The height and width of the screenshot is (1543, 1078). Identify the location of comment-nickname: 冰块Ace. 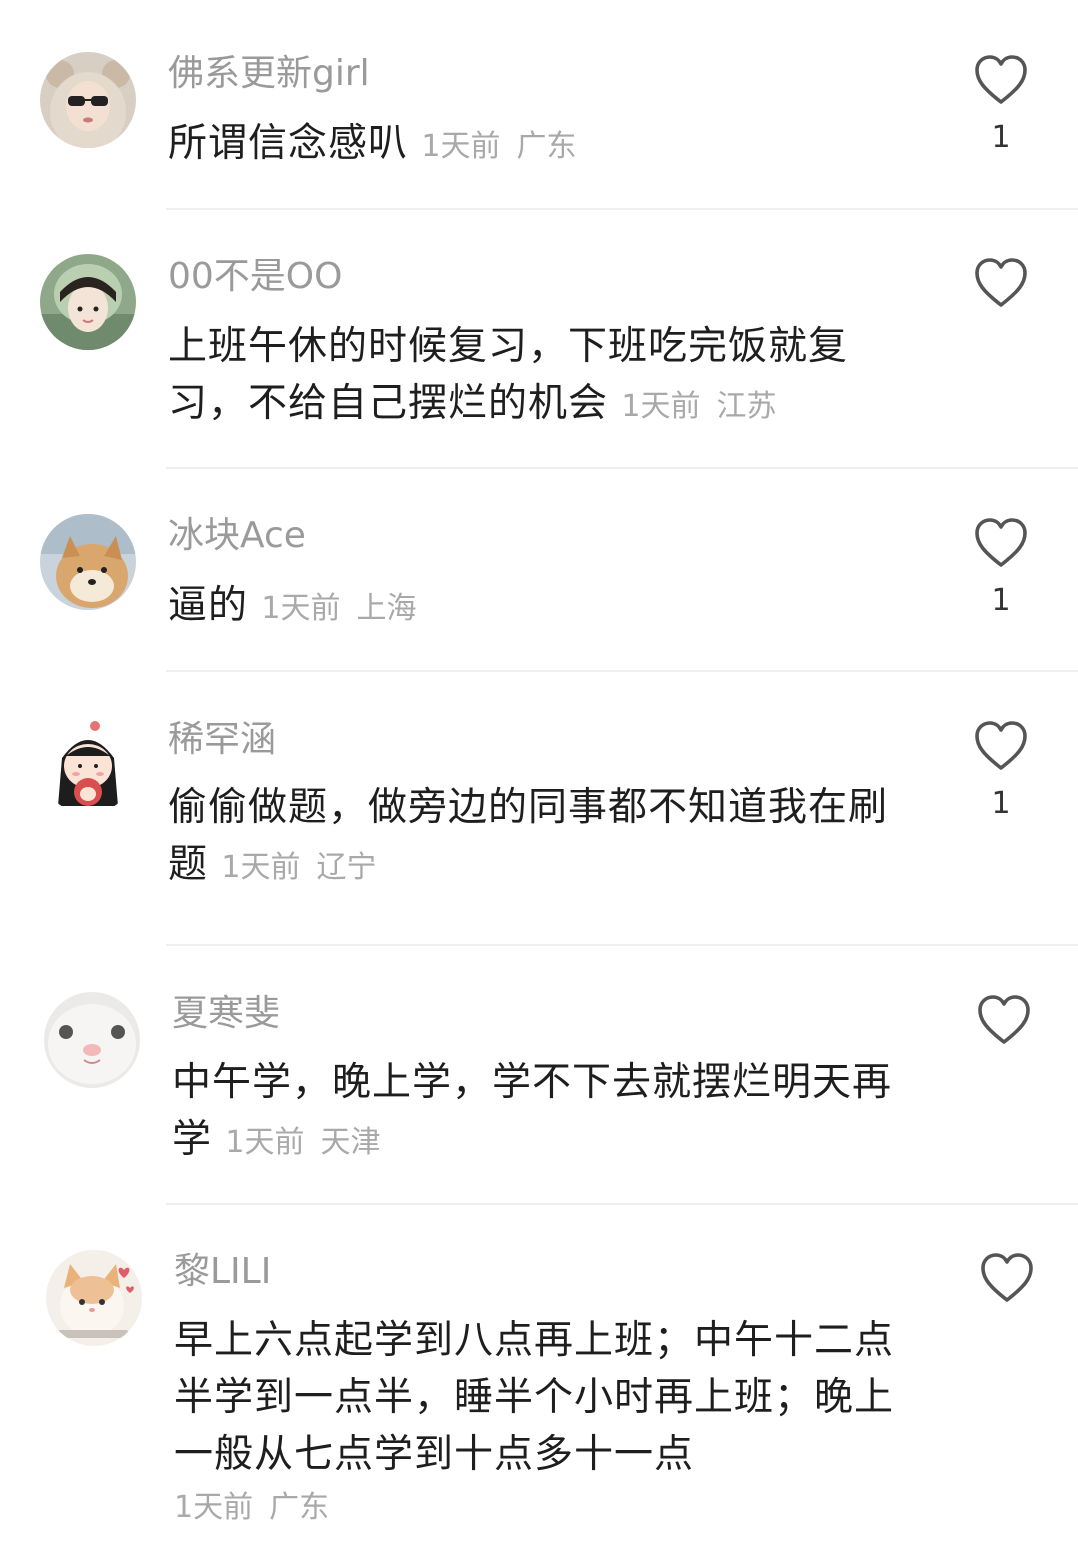
(237, 536).